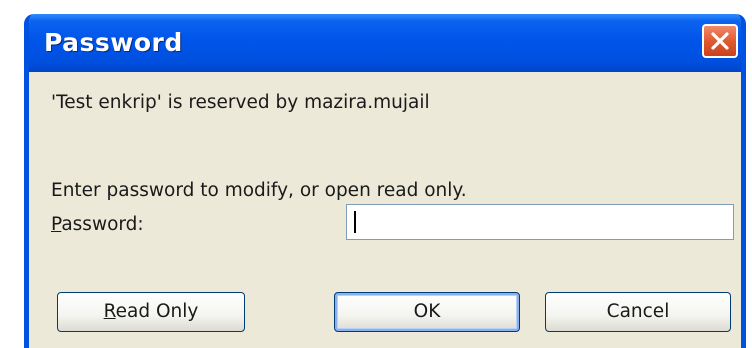  I want to click on password-label: Password:, so click(97, 224).